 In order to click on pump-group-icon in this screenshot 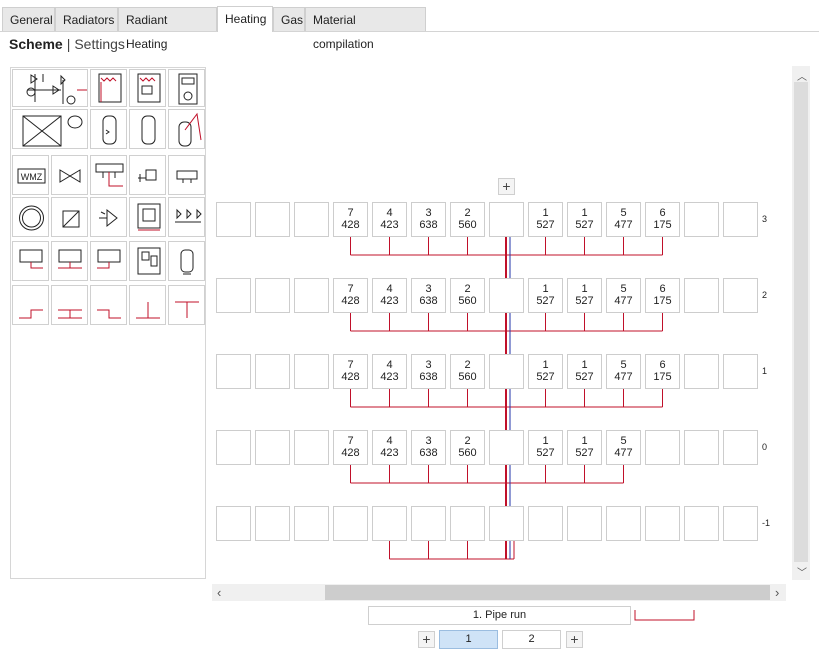, I will do `click(50, 88)`.